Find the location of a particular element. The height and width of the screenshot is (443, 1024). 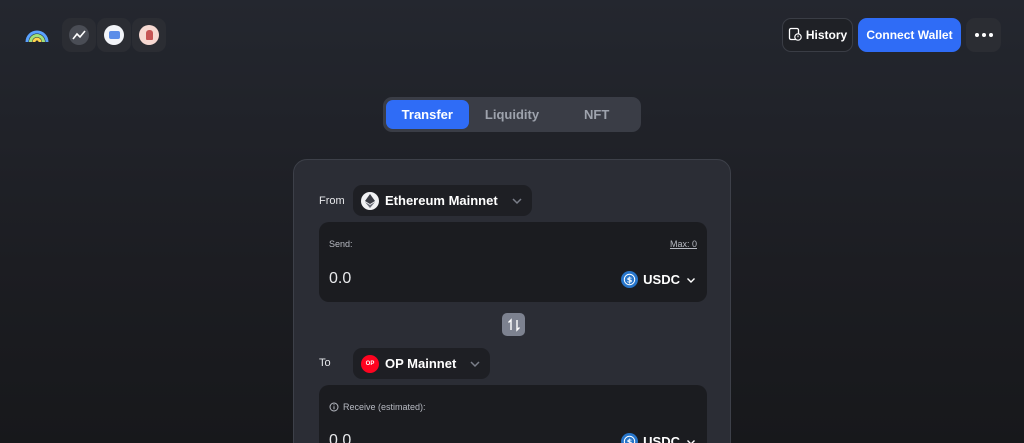

send-token-selector: $ USDC is located at coordinates (659, 279).